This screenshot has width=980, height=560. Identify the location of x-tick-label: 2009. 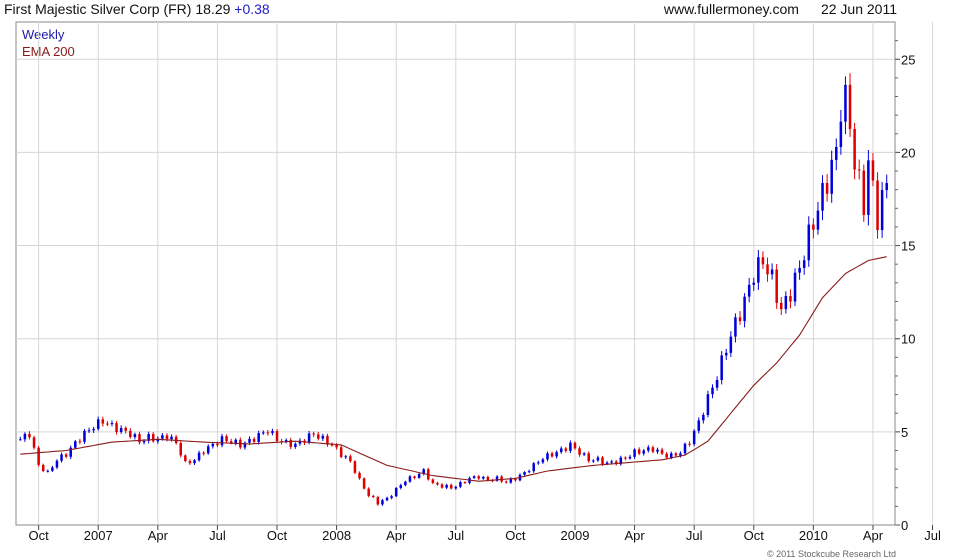
(575, 535).